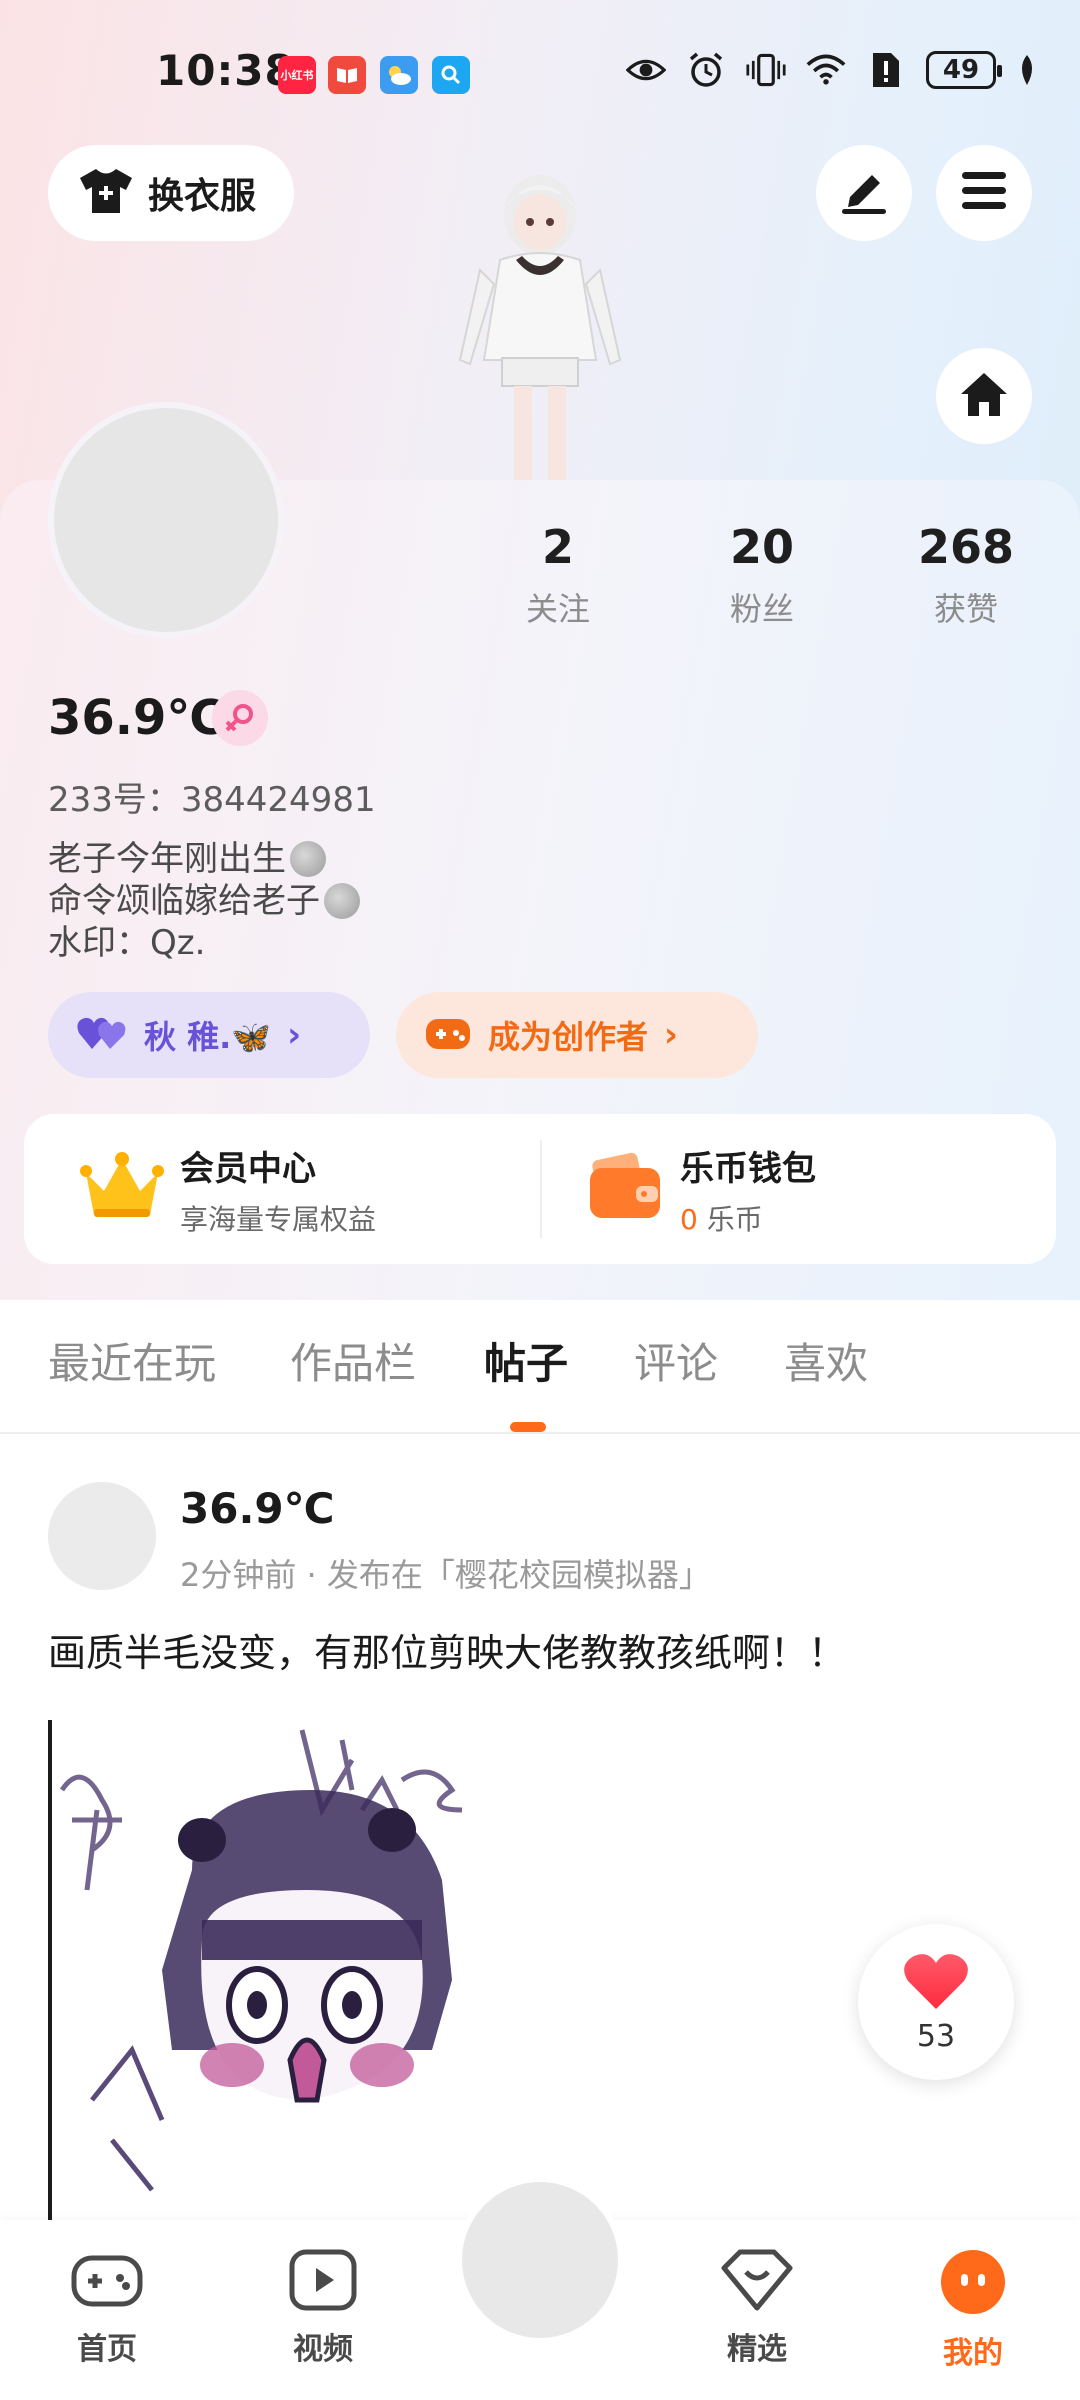  I want to click on tab-works: 作品栏, so click(353, 1360).